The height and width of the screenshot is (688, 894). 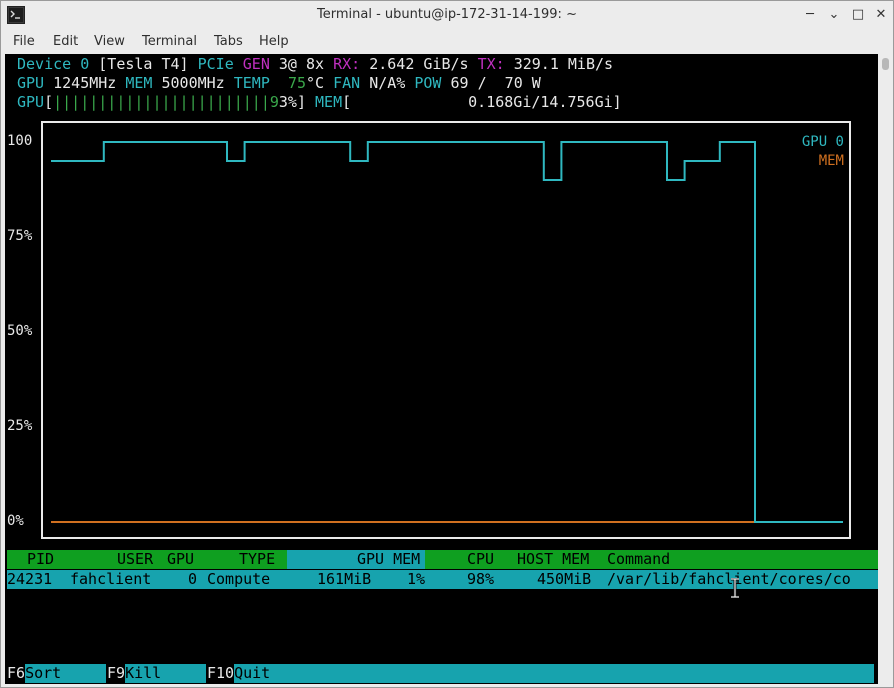 What do you see at coordinates (111, 579) in the screenshot?
I see `row-user: fahclient` at bounding box center [111, 579].